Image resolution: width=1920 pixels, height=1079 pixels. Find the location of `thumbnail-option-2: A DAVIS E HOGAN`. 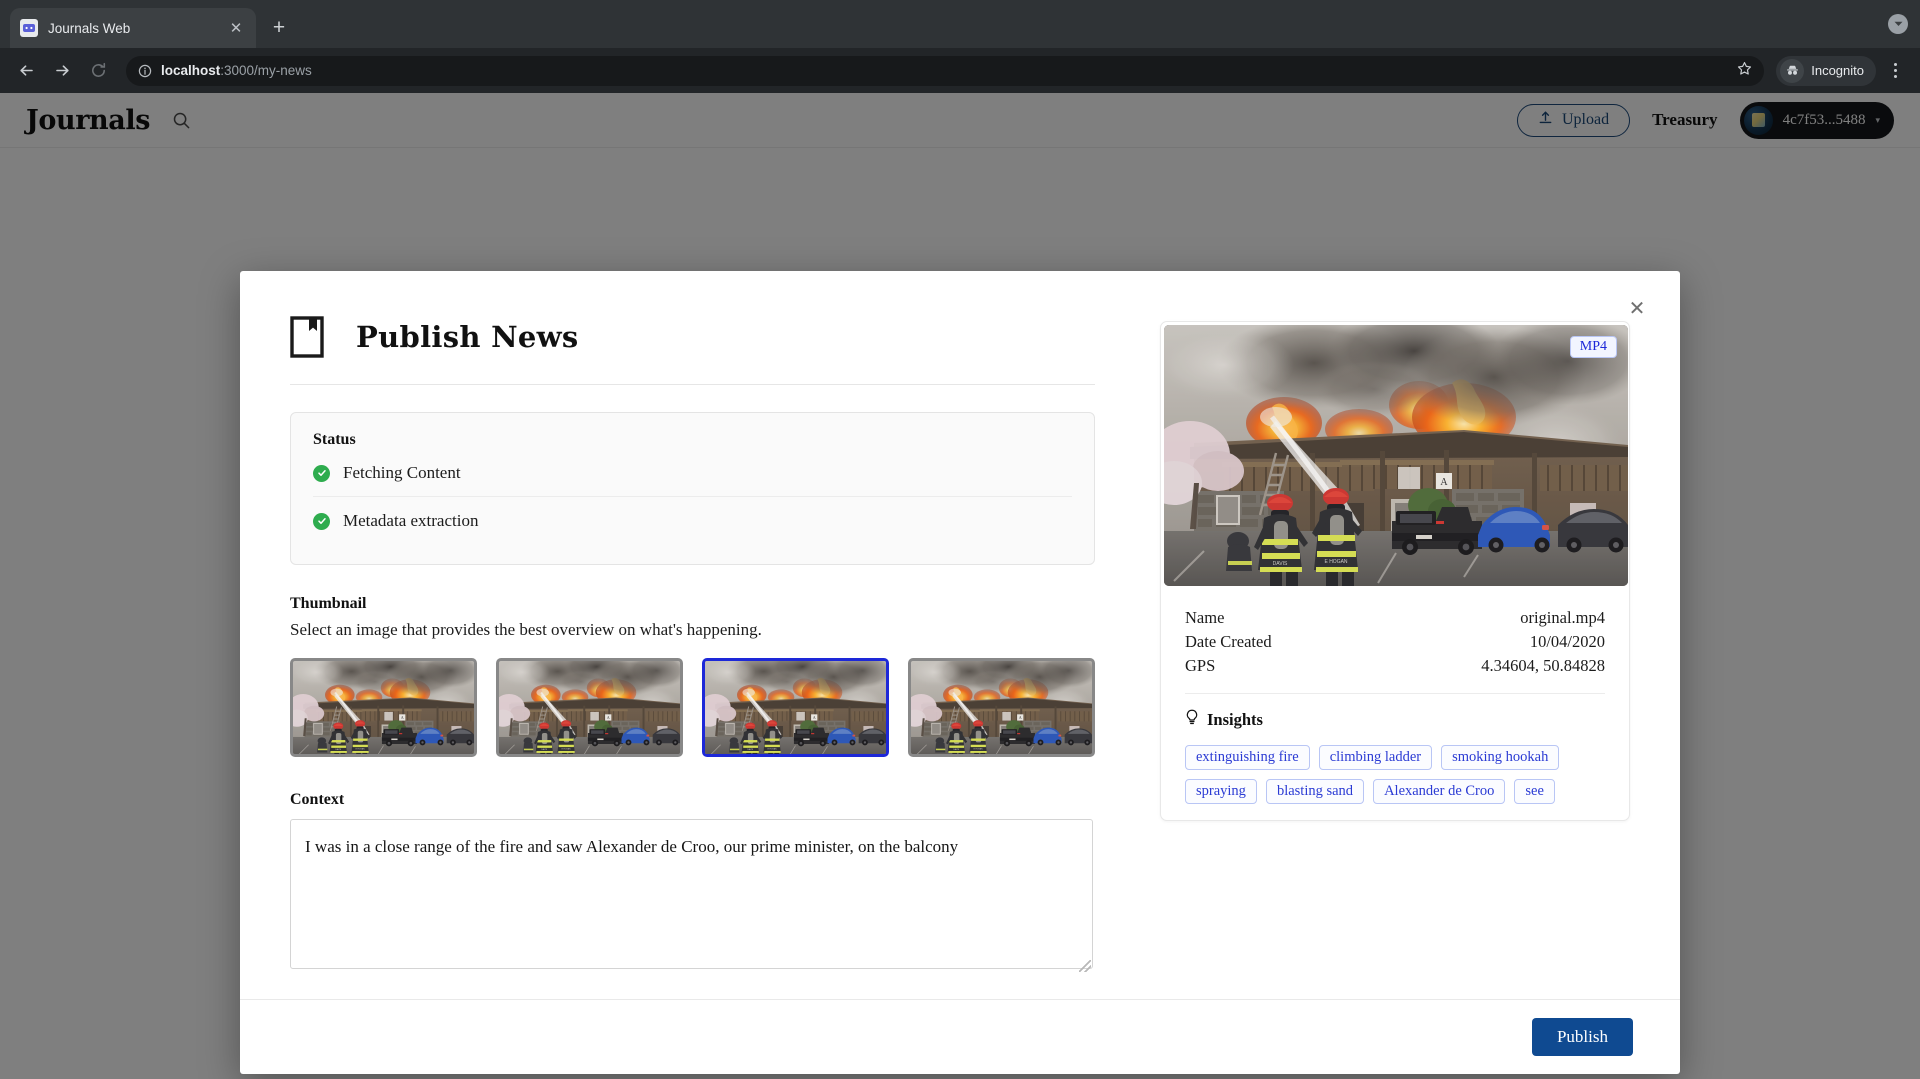

thumbnail-option-2: A DAVIS E HOGAN is located at coordinates (589, 707).